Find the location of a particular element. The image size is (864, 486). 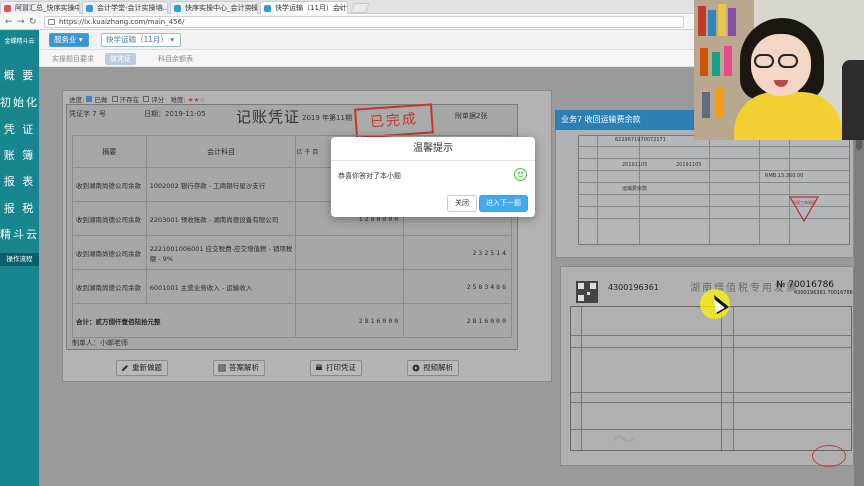

webcam-video is located at coordinates (779, 70).